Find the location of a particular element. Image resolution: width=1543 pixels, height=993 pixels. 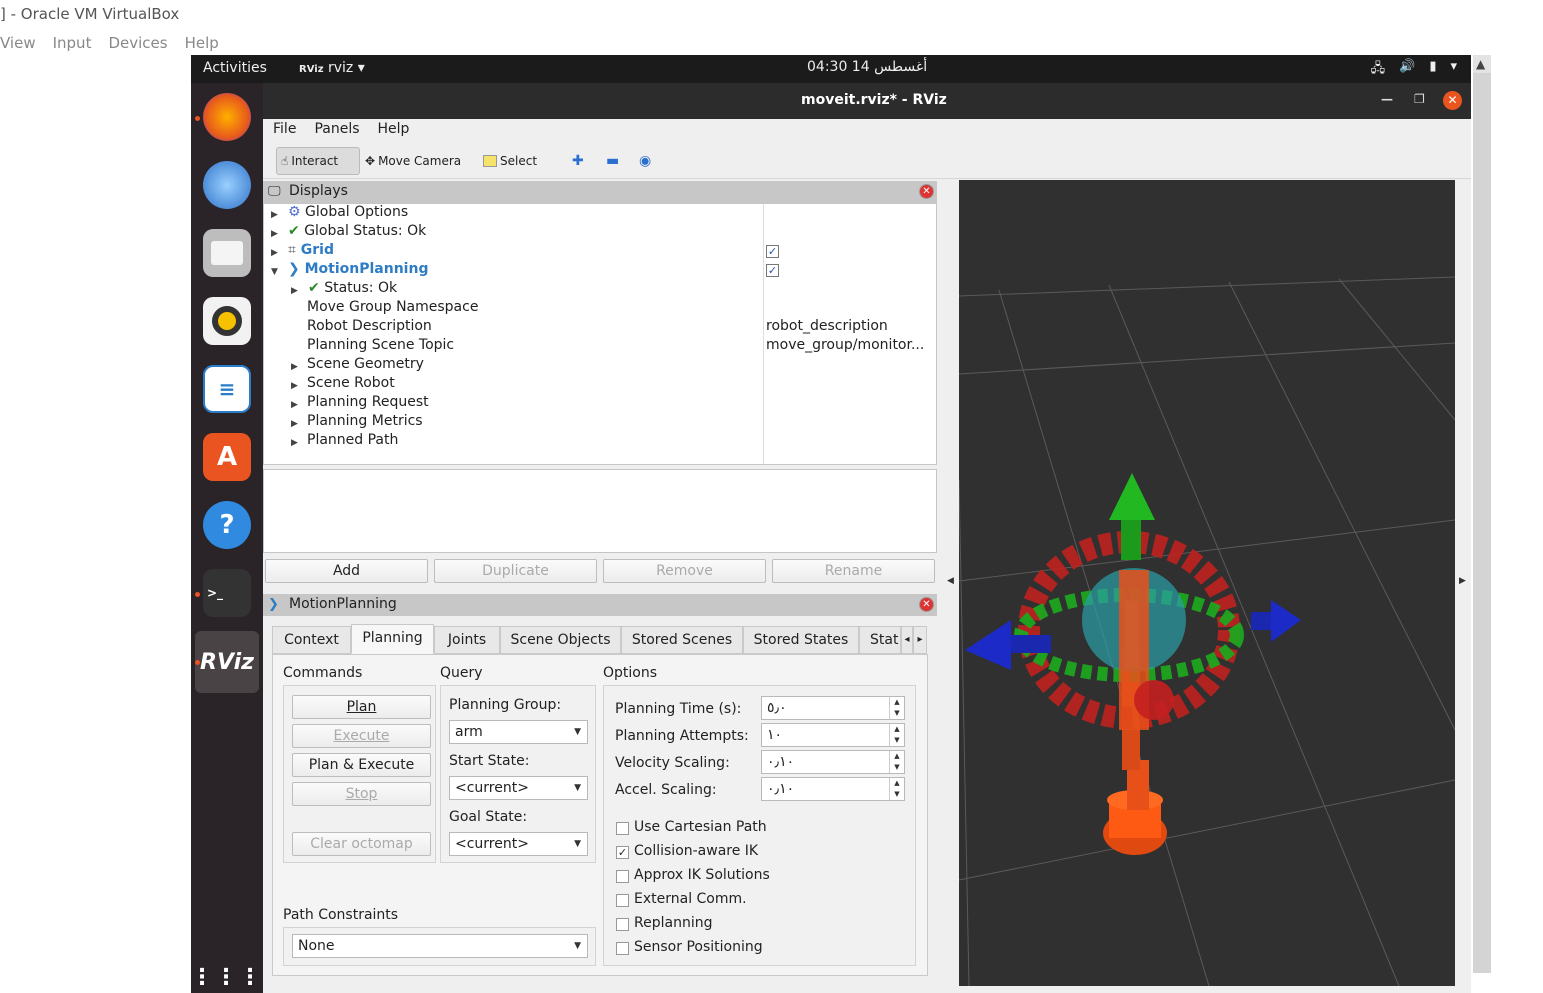

planning-time-spinbox: ٥٫٠ ▲ ▼ is located at coordinates (833, 708).